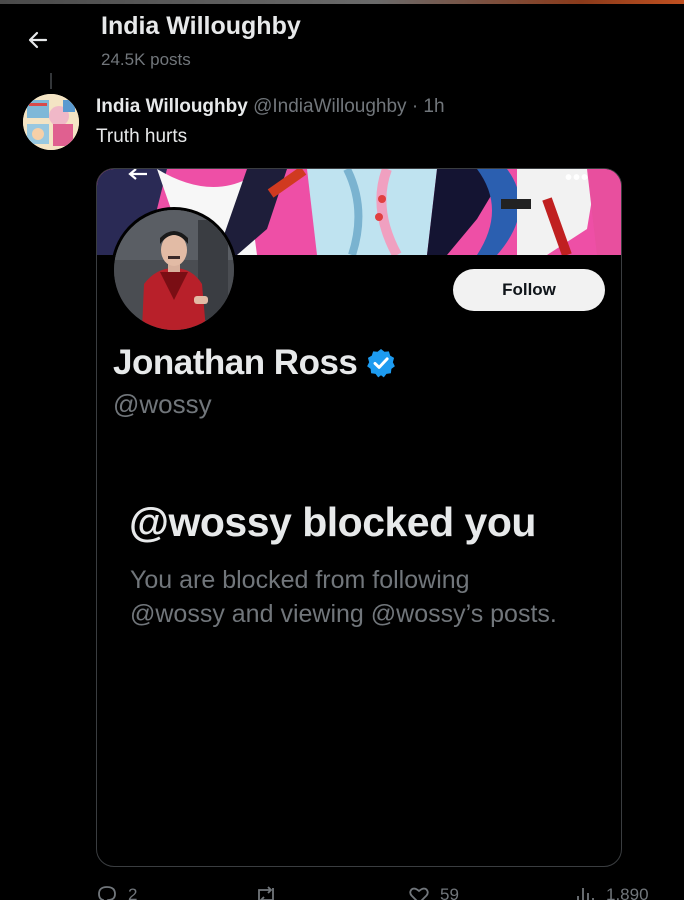 The width and height of the screenshot is (684, 900). Describe the element at coordinates (137, 174) in the screenshot. I see `banner-back-icon` at that location.